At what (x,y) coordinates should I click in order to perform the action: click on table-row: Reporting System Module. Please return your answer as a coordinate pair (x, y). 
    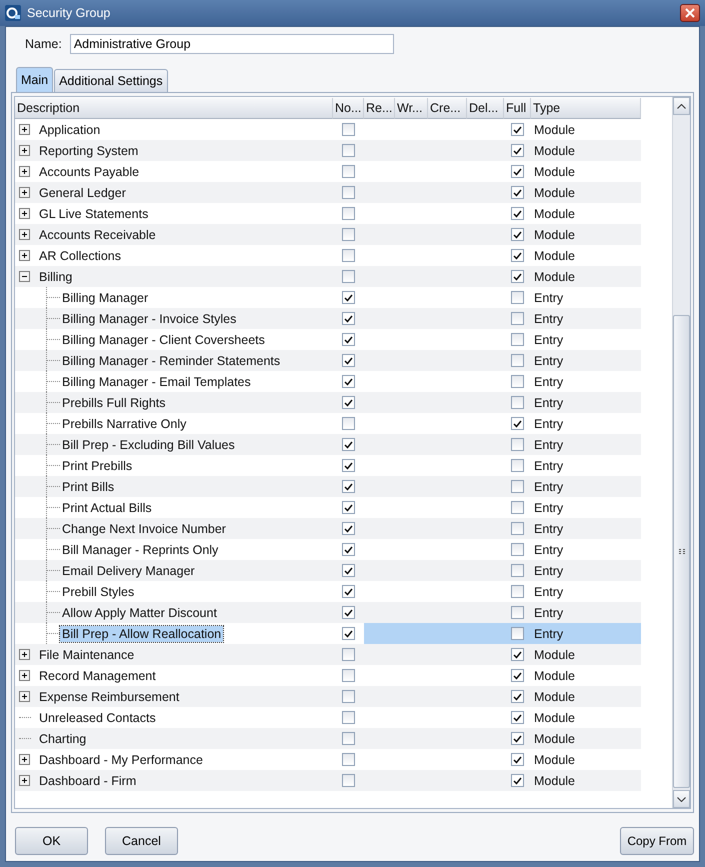
    Looking at the image, I should click on (328, 150).